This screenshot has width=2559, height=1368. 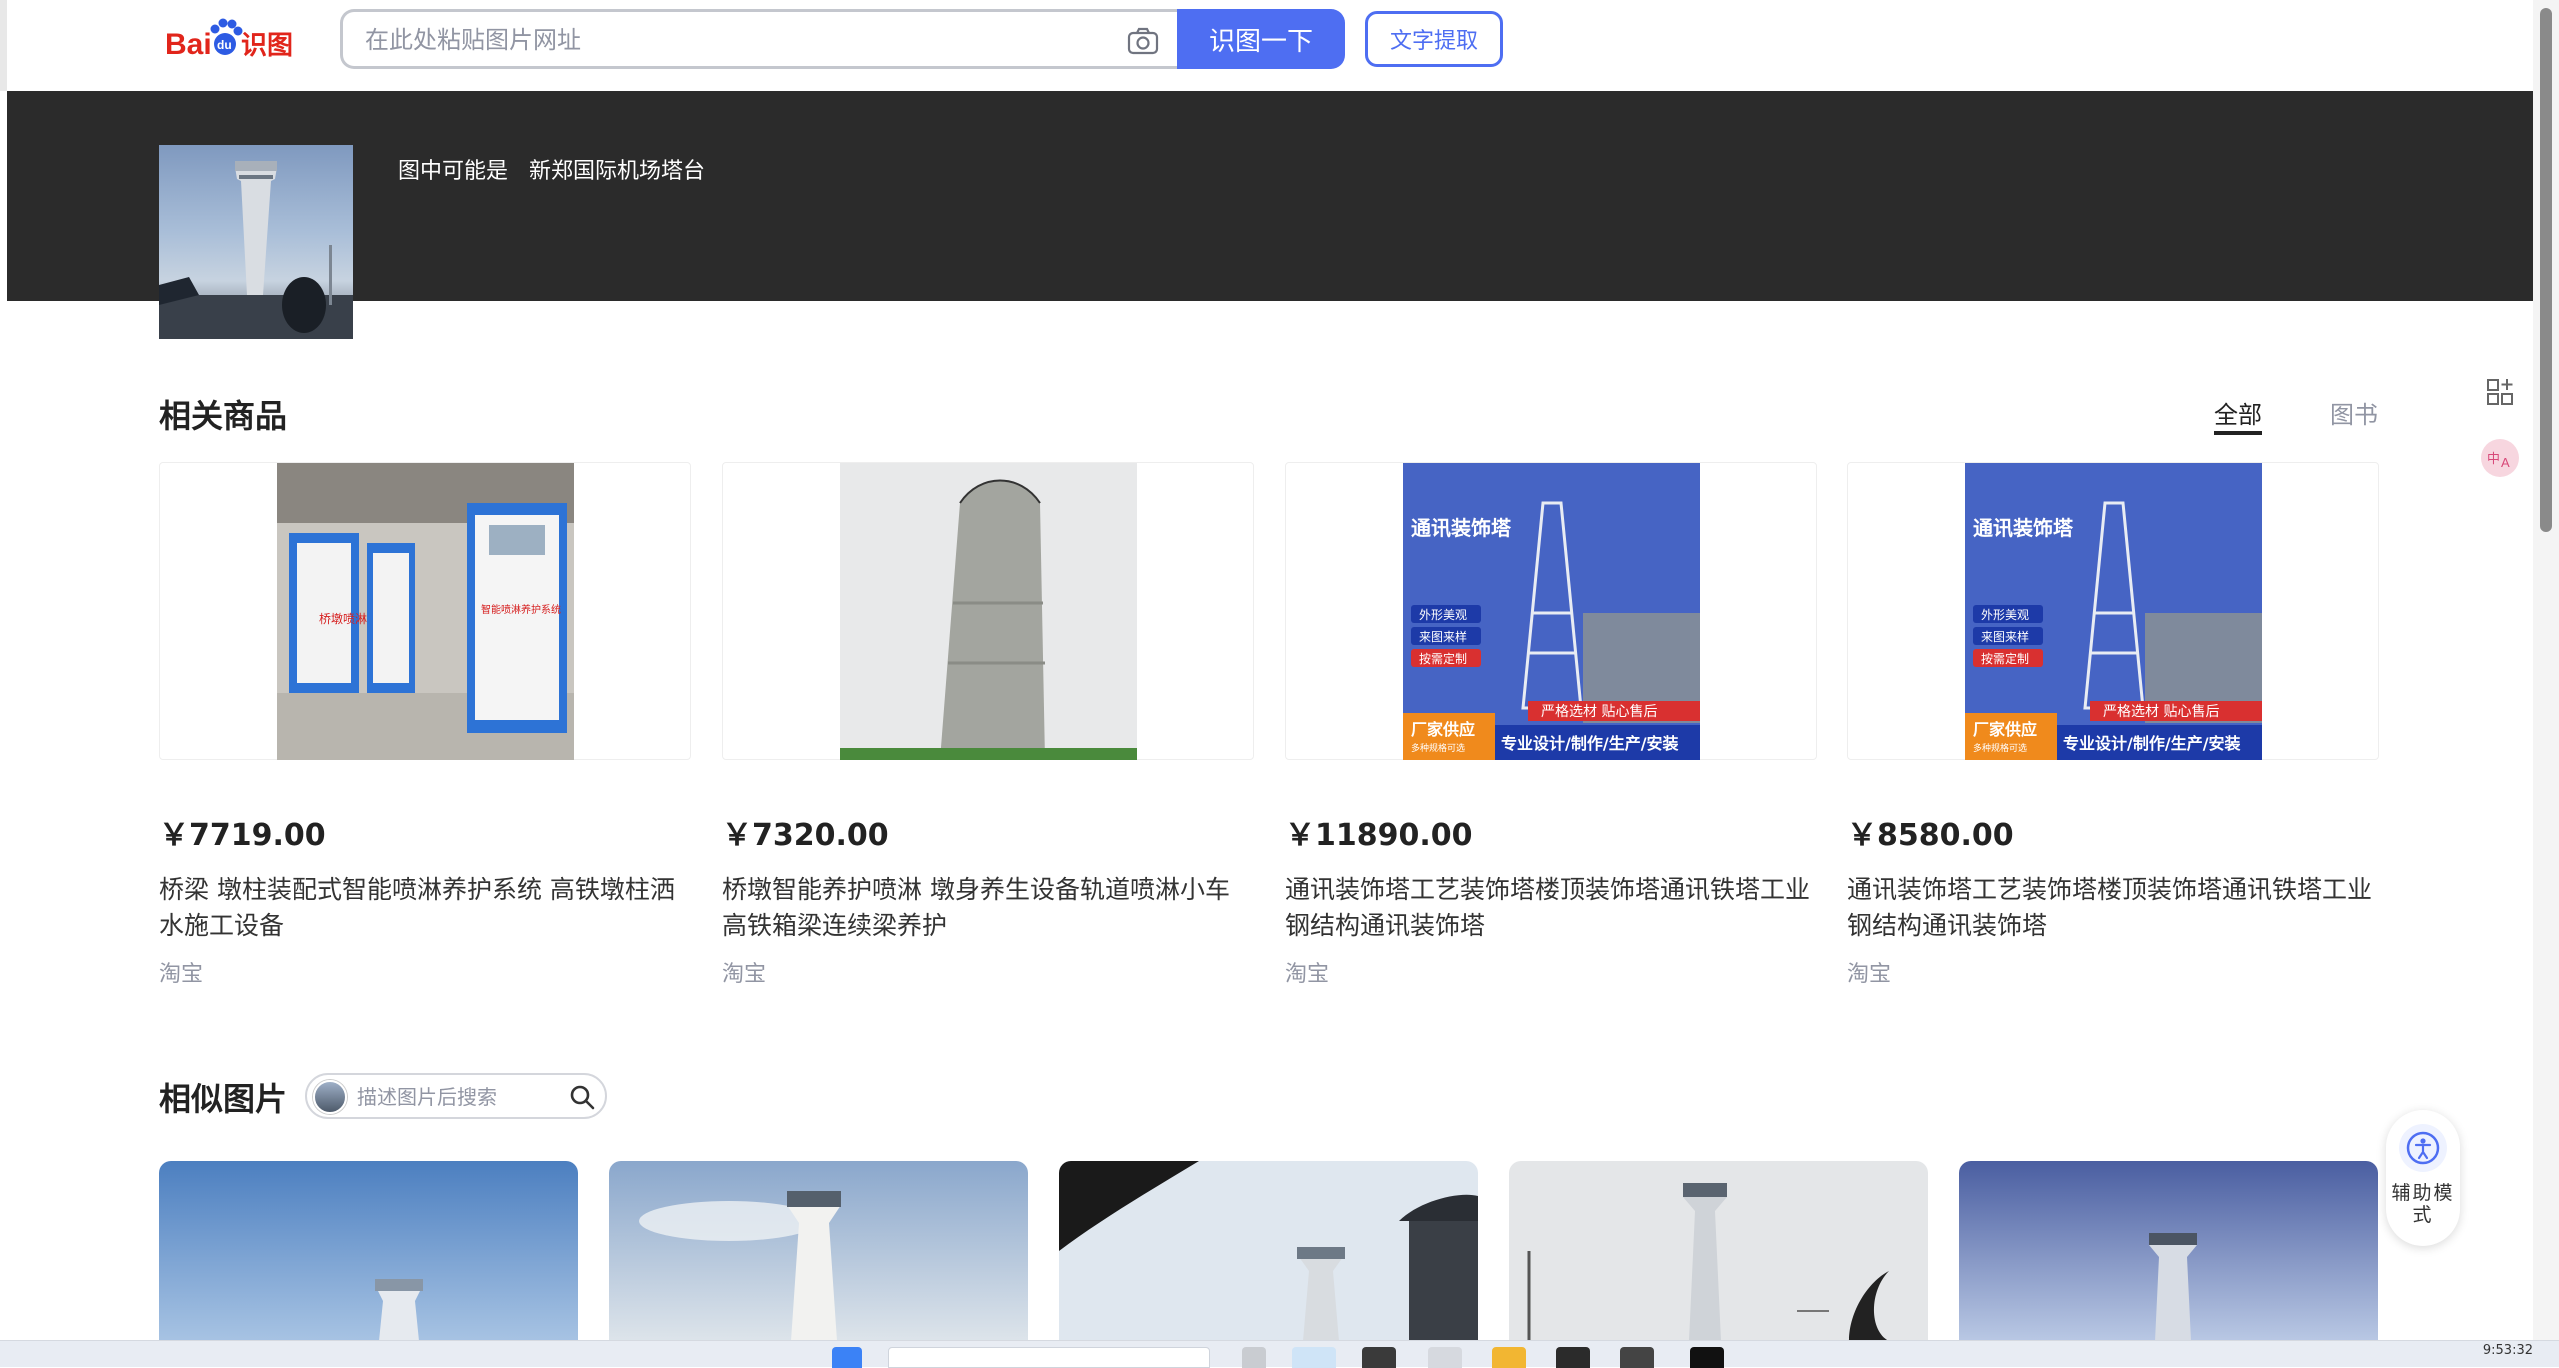 I want to click on svg-text: 识图, so click(x=267, y=46).